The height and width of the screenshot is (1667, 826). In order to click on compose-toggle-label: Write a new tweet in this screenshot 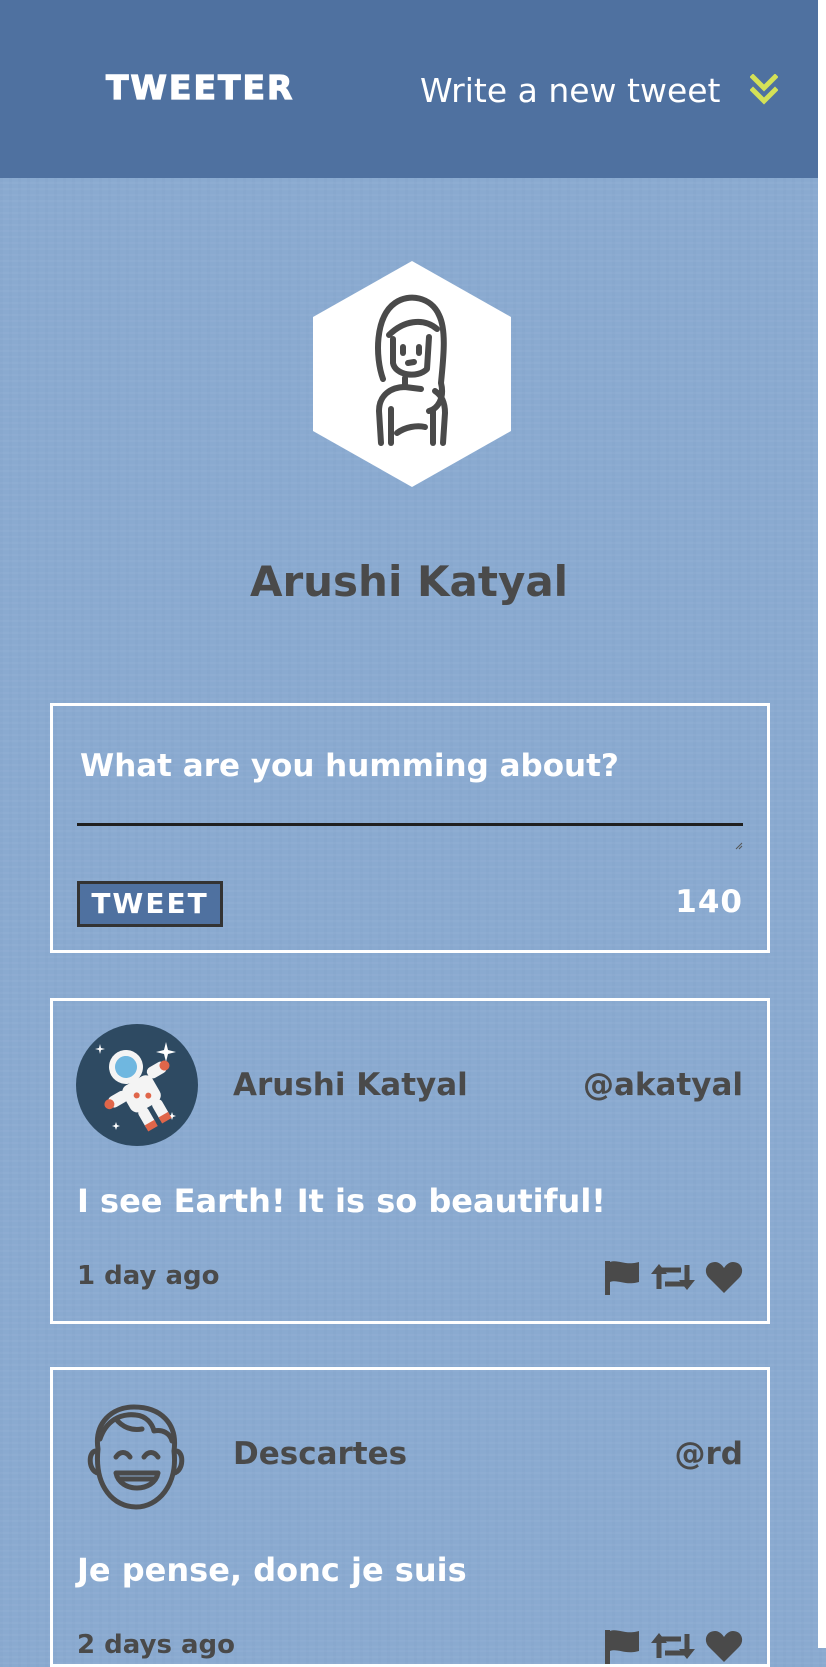, I will do `click(570, 90)`.